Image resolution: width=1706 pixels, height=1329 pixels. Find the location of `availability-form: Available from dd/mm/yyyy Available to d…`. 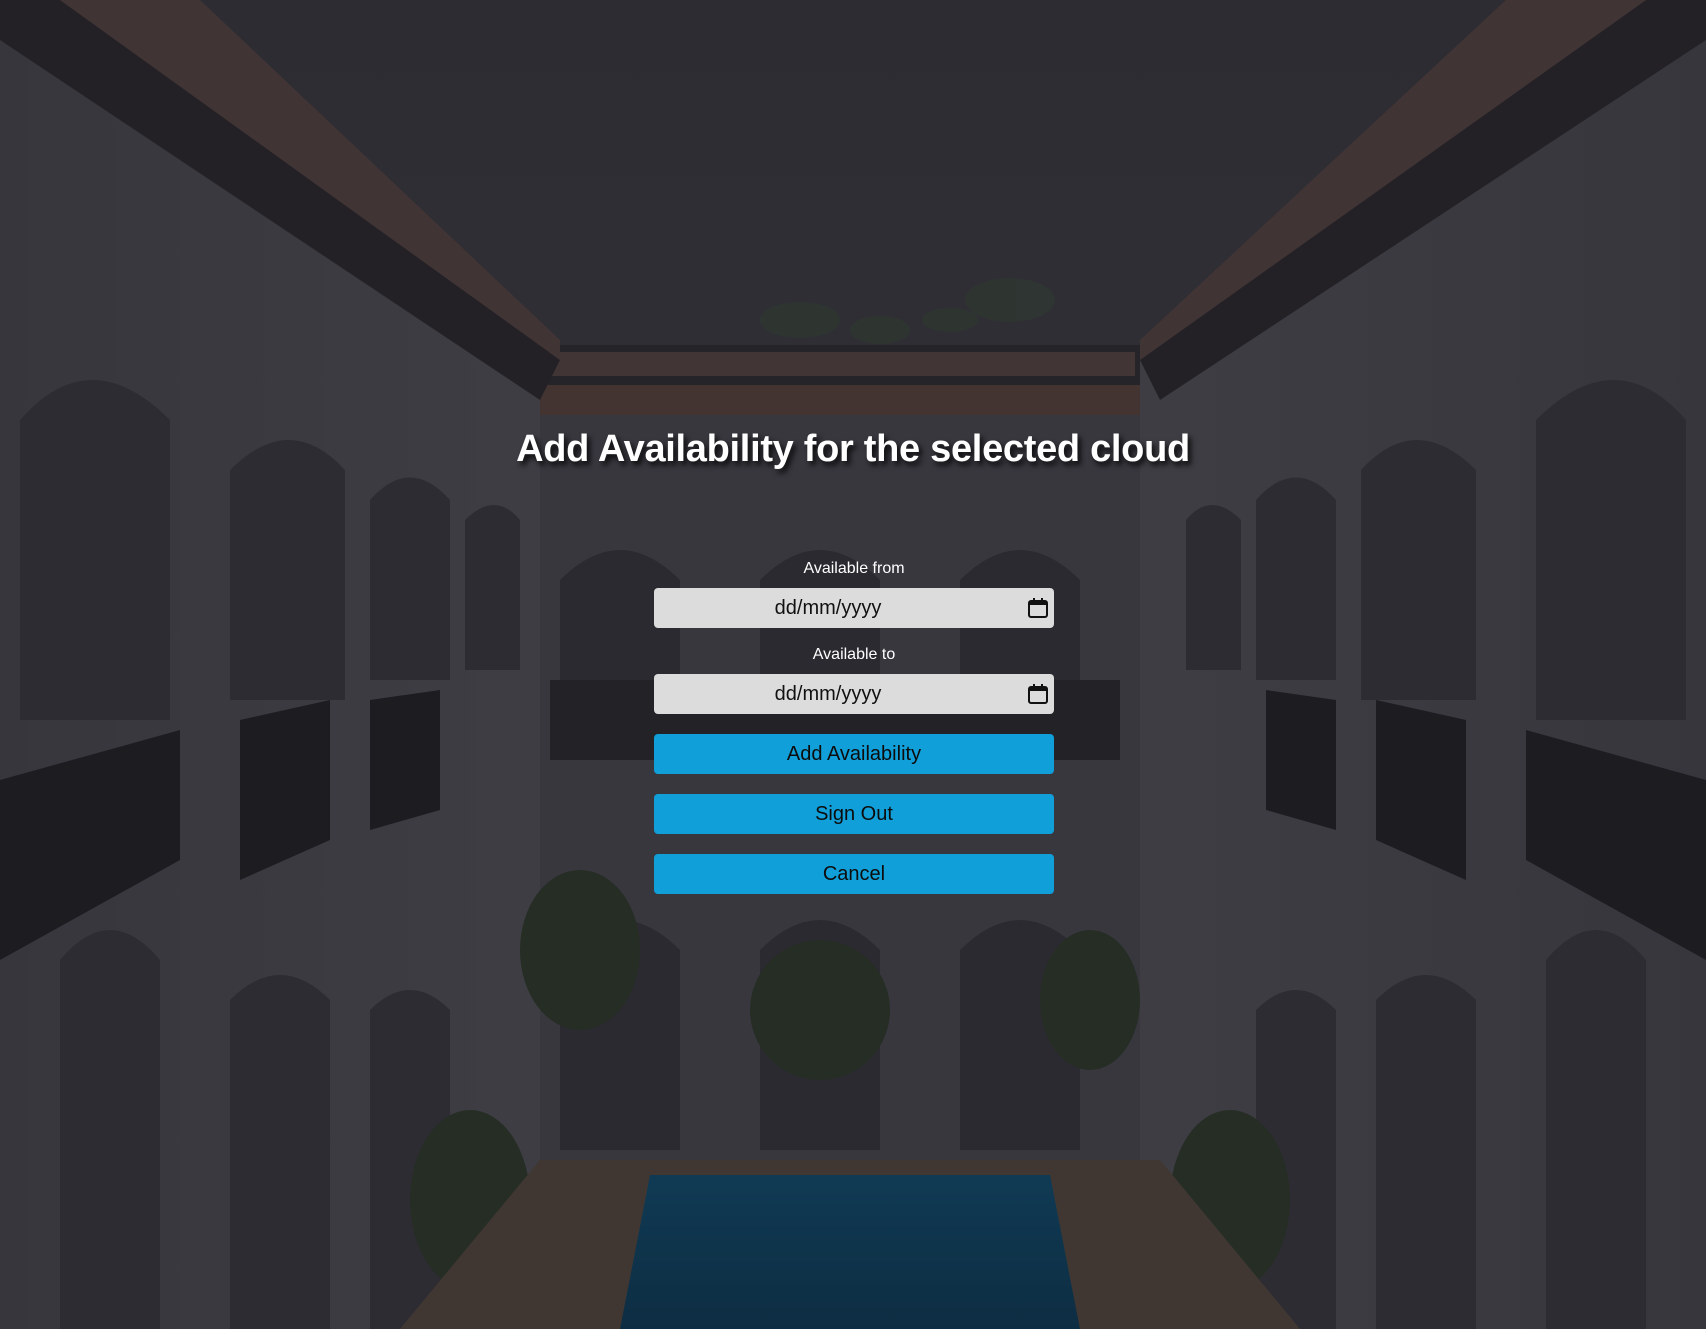

availability-form: Available from dd/mm/yyyy Available to d… is located at coordinates (854, 735).